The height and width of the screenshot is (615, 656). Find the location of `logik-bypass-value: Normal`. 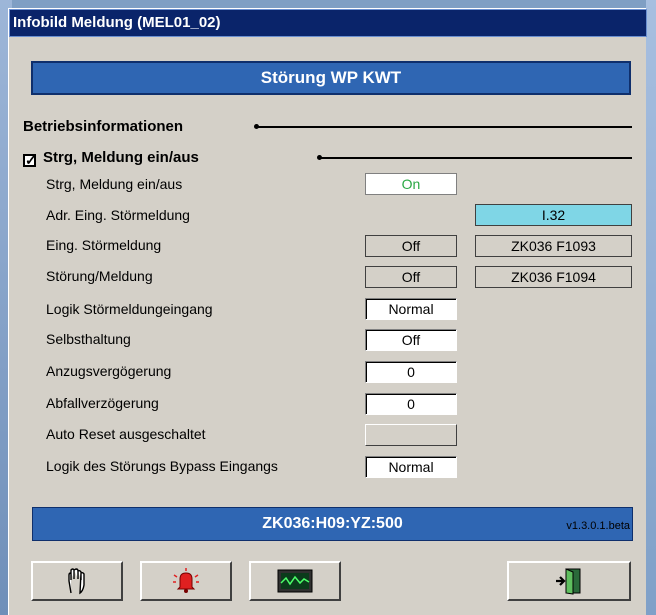

logik-bypass-value: Normal is located at coordinates (411, 467).